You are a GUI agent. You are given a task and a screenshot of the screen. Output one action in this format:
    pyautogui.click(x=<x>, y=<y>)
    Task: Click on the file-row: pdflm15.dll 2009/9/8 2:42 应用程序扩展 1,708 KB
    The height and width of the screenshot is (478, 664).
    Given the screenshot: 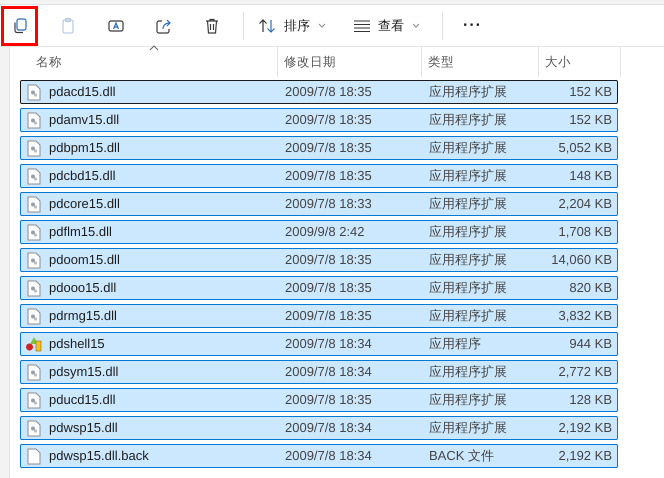 What is the action you would take?
    pyautogui.click(x=319, y=232)
    